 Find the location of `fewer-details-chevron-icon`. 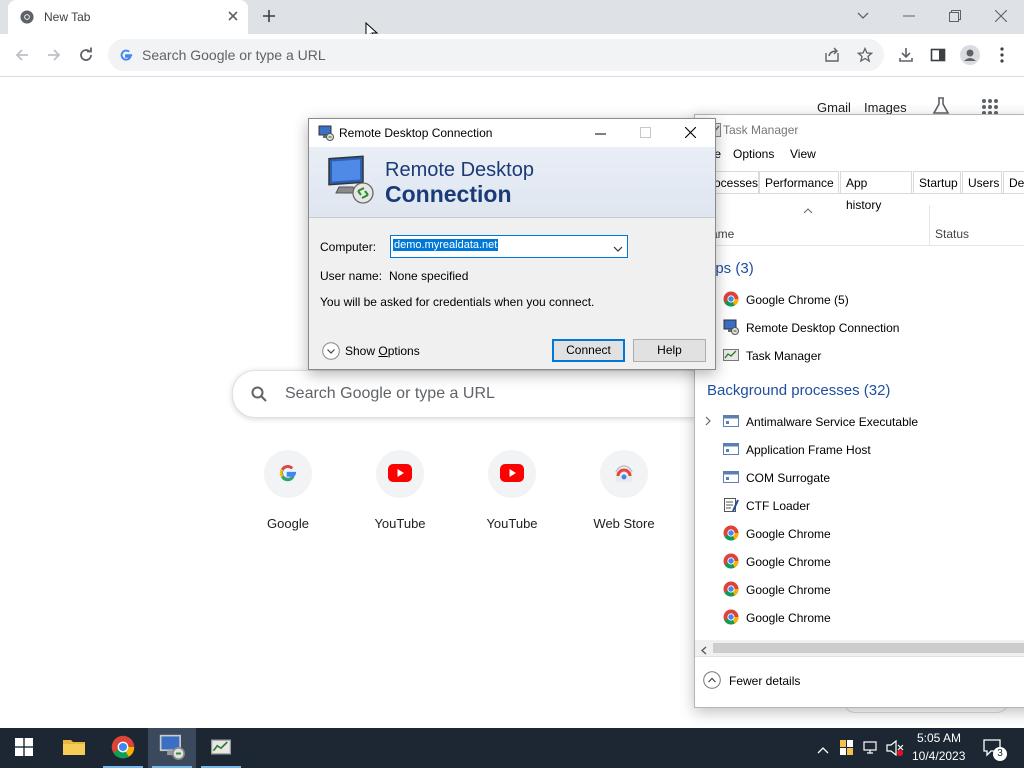

fewer-details-chevron-icon is located at coordinates (712, 681).